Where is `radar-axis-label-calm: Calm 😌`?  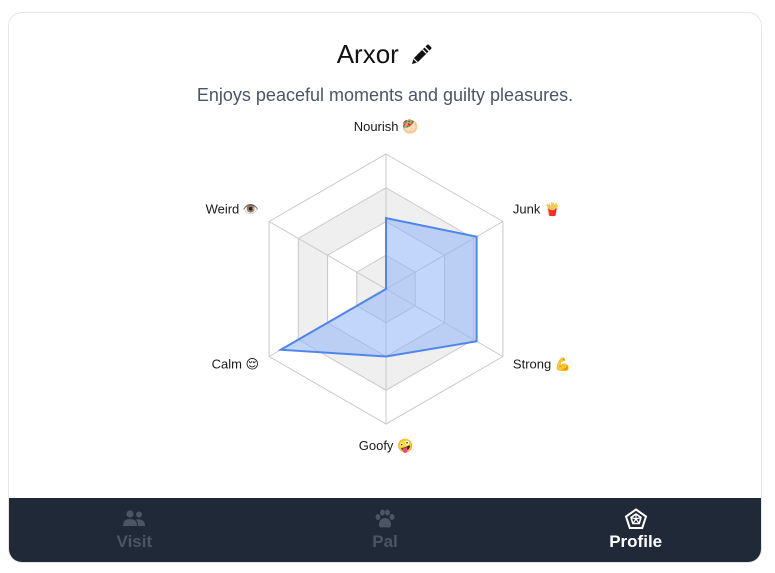 radar-axis-label-calm: Calm 😌 is located at coordinates (236, 364).